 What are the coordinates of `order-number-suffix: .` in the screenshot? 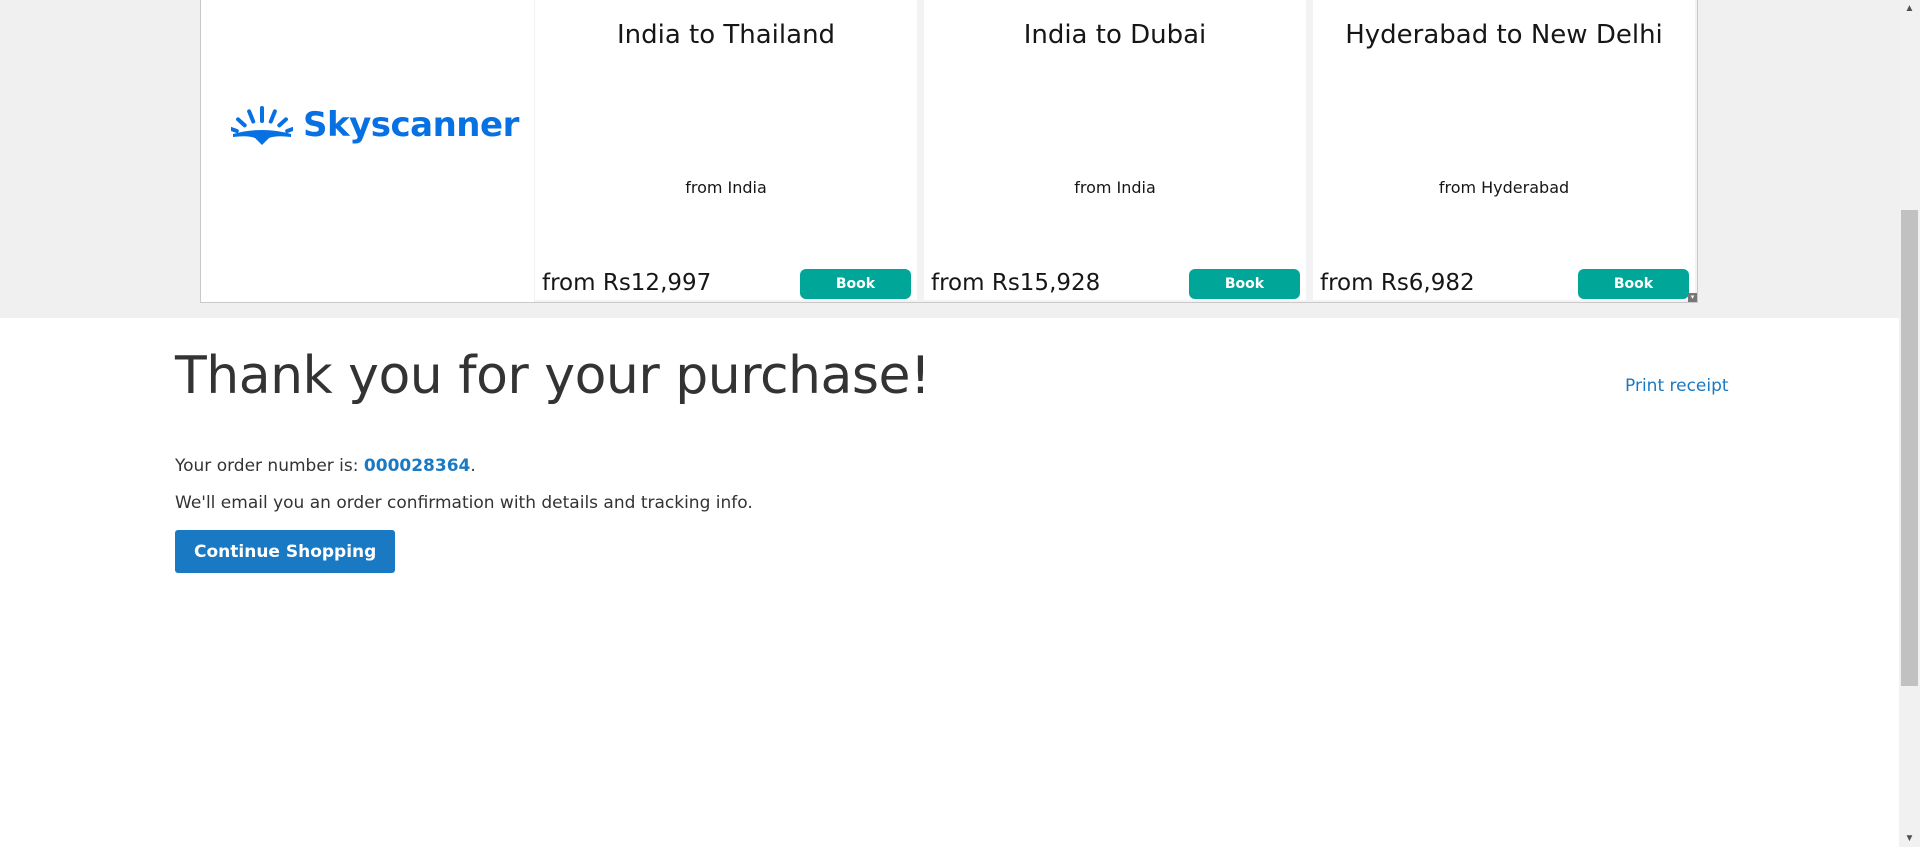 It's located at (473, 466).